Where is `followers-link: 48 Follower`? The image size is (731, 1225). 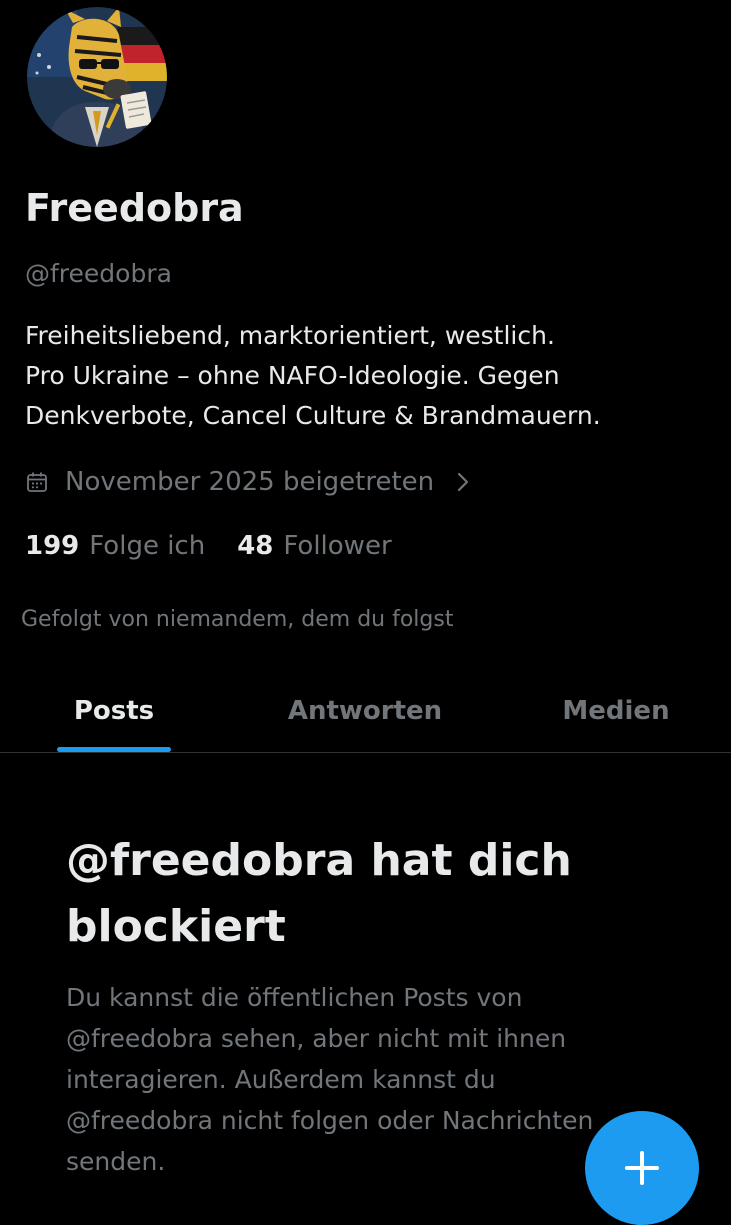 followers-link: 48 Follower is located at coordinates (314, 546).